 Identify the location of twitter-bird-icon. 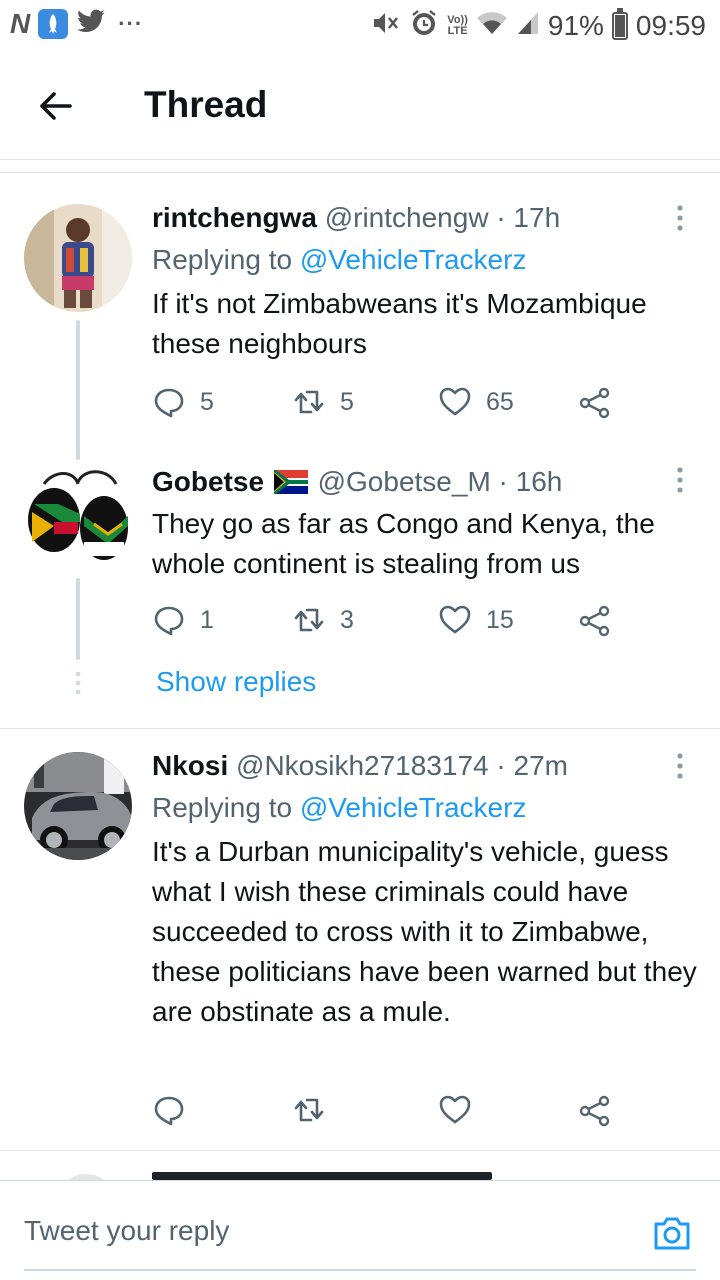
(91, 24).